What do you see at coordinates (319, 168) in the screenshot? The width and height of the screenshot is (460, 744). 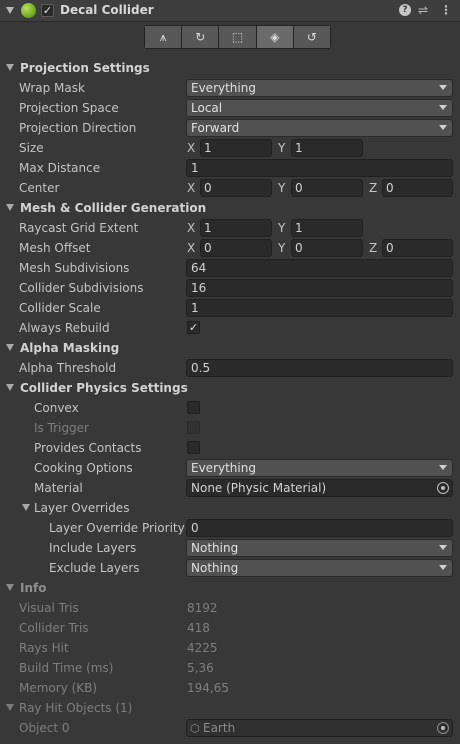 I see `max-distance-field: 1` at bounding box center [319, 168].